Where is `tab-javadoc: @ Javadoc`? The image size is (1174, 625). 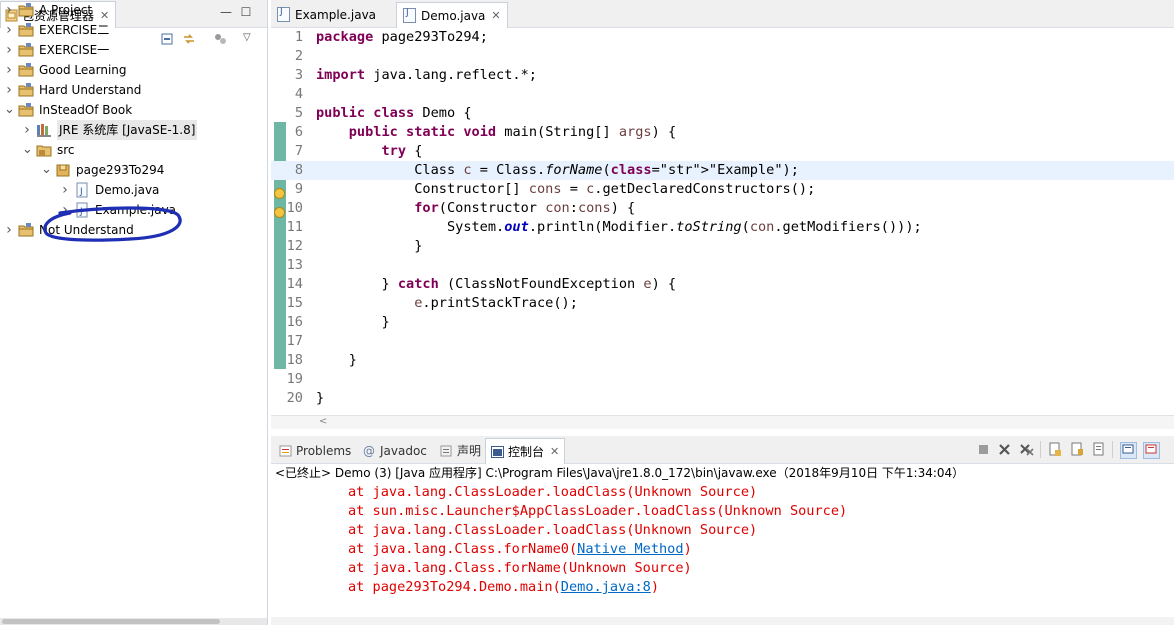
tab-javadoc: @ Javadoc is located at coordinates (395, 450).